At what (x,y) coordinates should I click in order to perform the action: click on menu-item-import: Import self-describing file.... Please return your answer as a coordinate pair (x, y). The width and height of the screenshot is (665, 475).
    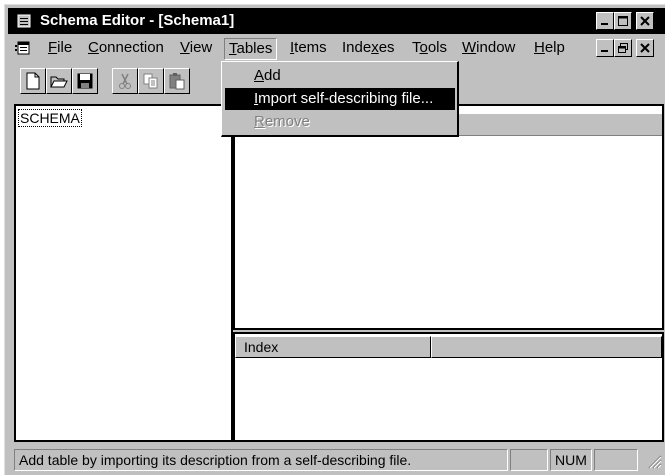
    Looking at the image, I should click on (340, 99).